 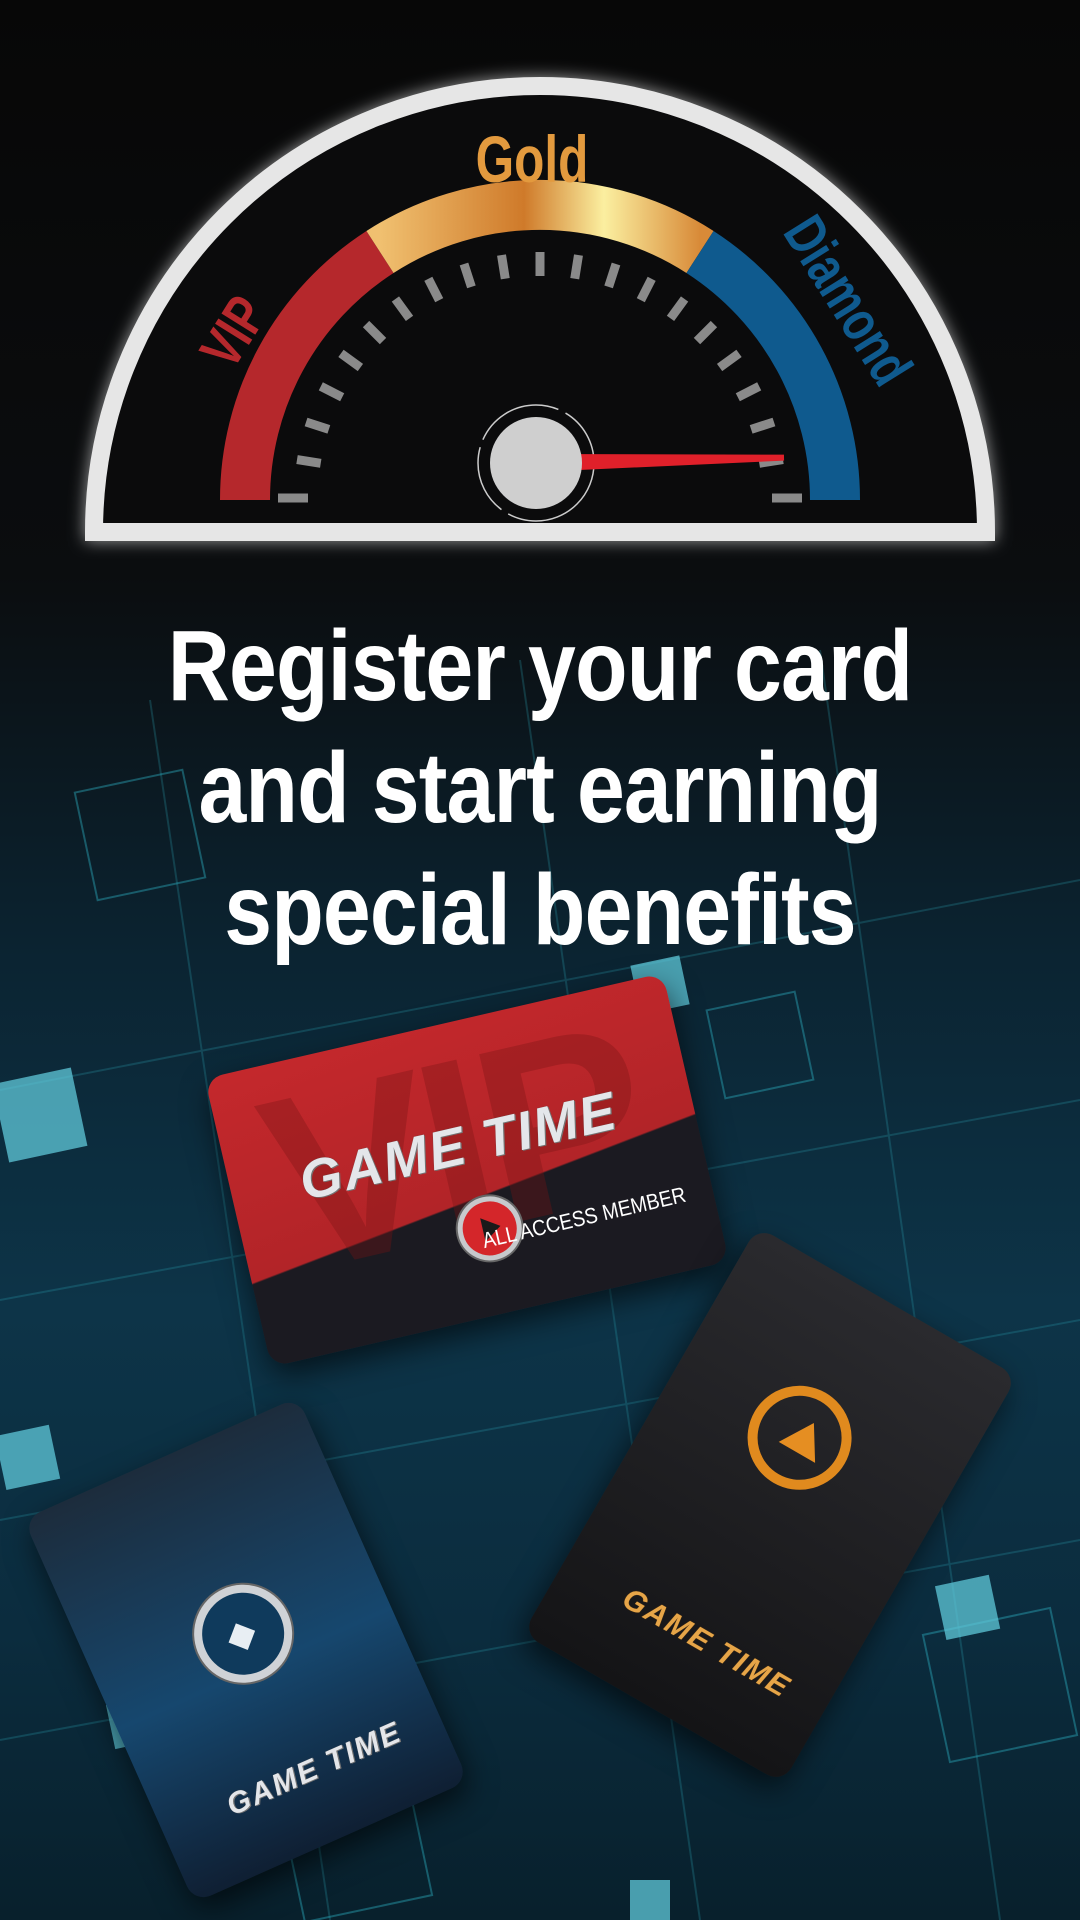 I want to click on headline-line-2: and start earning, so click(x=540, y=788).